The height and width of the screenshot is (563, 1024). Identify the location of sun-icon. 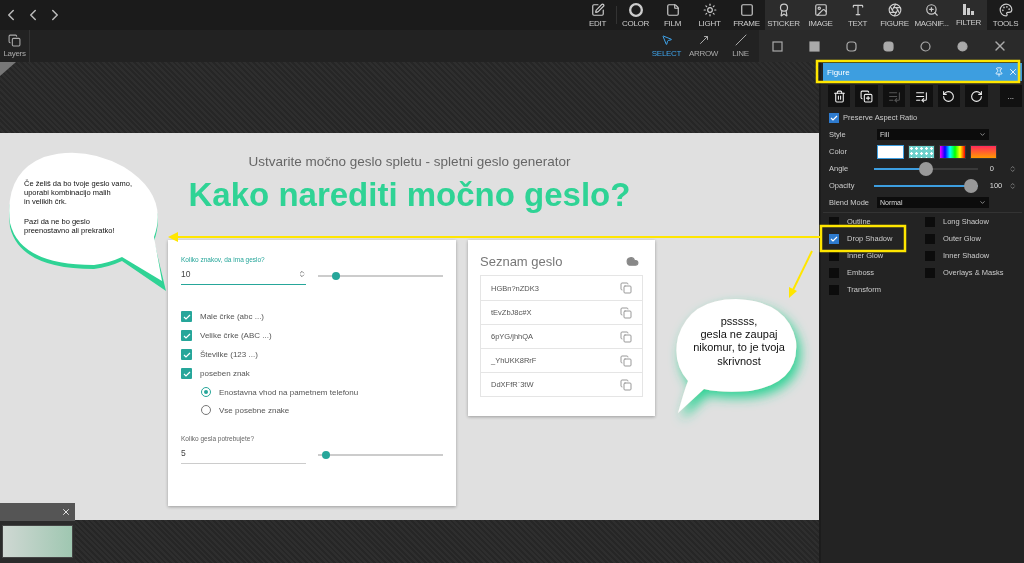
(709, 9).